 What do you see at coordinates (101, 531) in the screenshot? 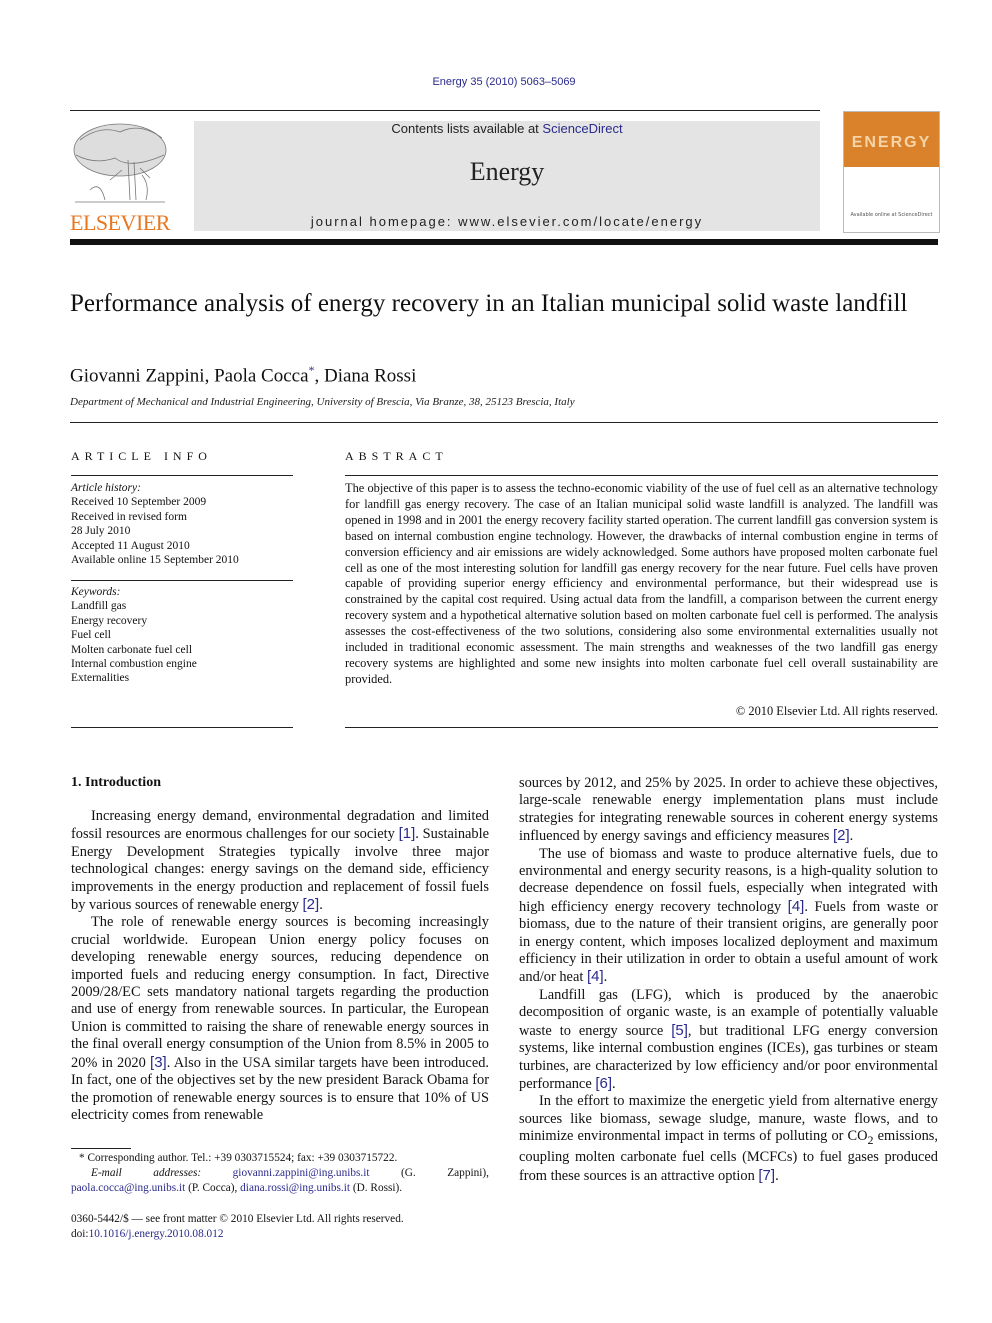
I see `history-item: 28 July 2010` at bounding box center [101, 531].